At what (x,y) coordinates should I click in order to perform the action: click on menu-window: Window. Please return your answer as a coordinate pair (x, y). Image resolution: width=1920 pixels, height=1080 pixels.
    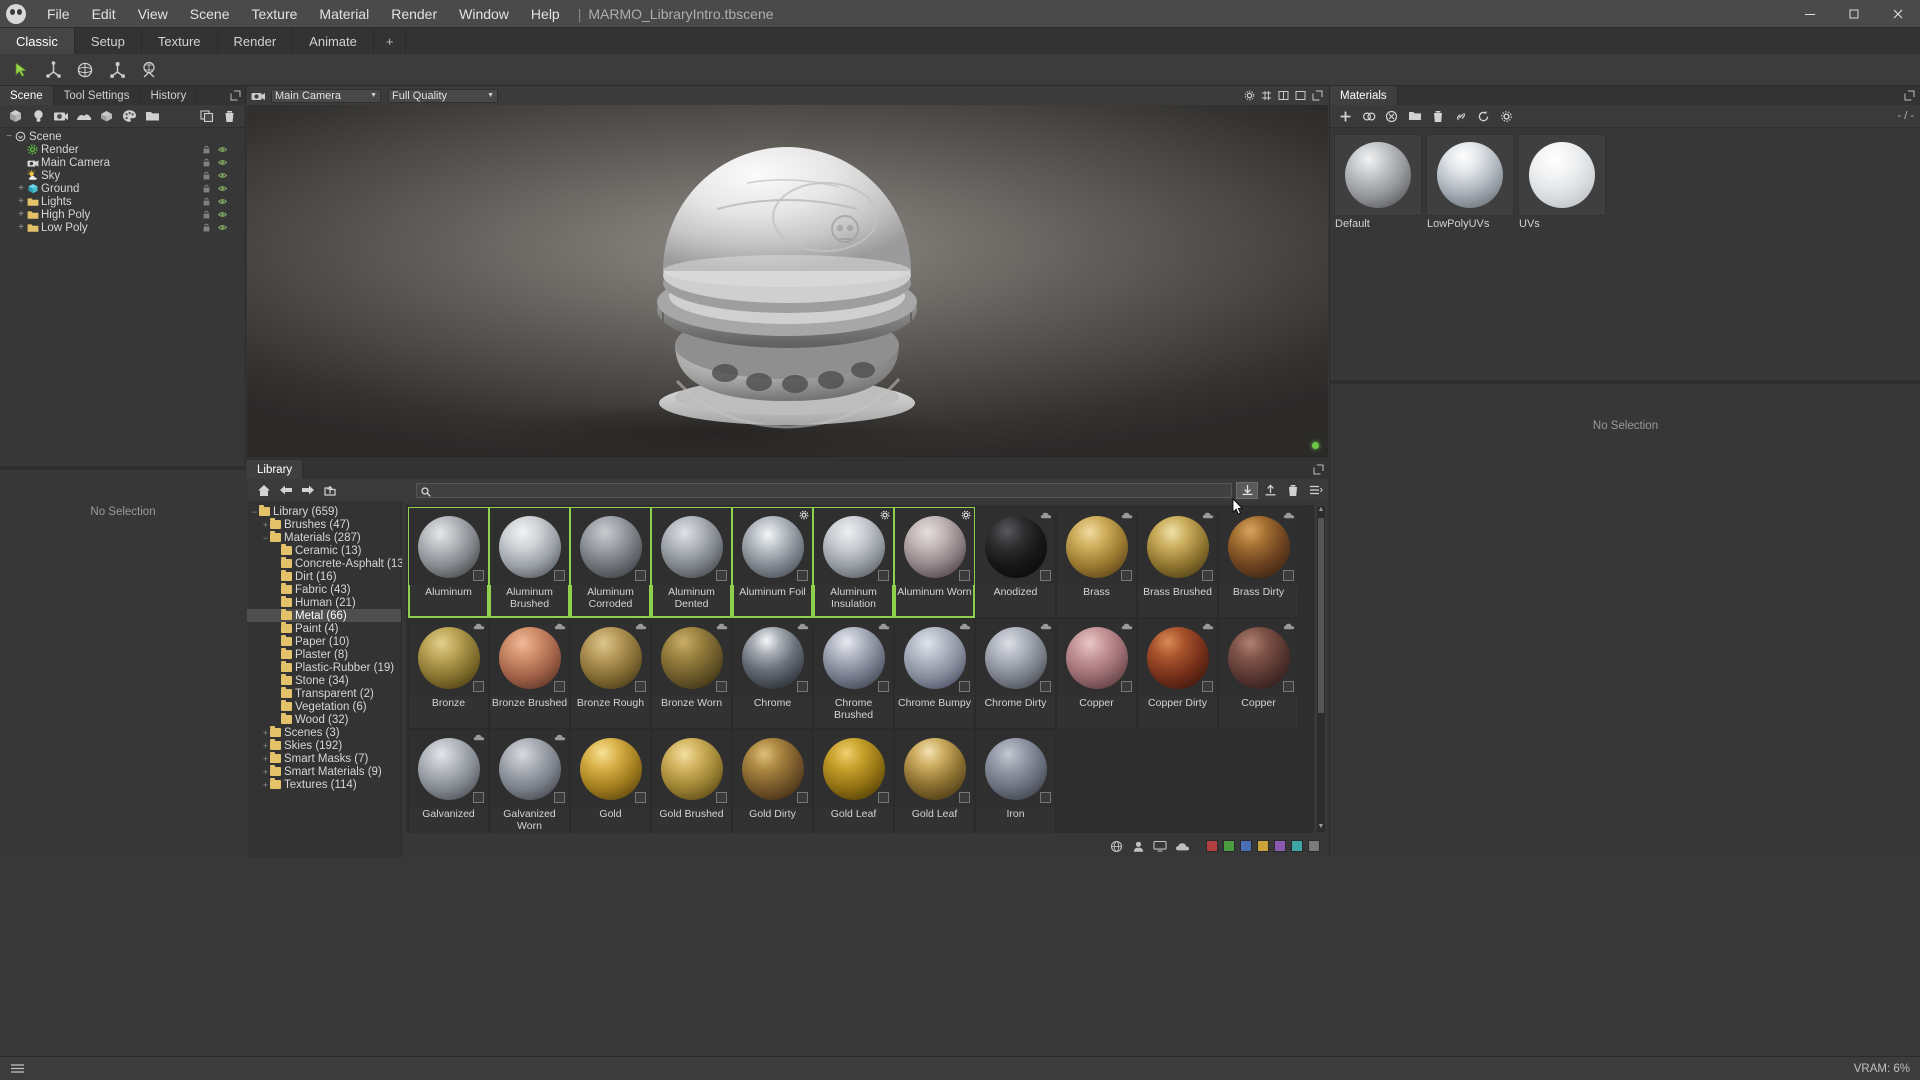
    Looking at the image, I should click on (484, 14).